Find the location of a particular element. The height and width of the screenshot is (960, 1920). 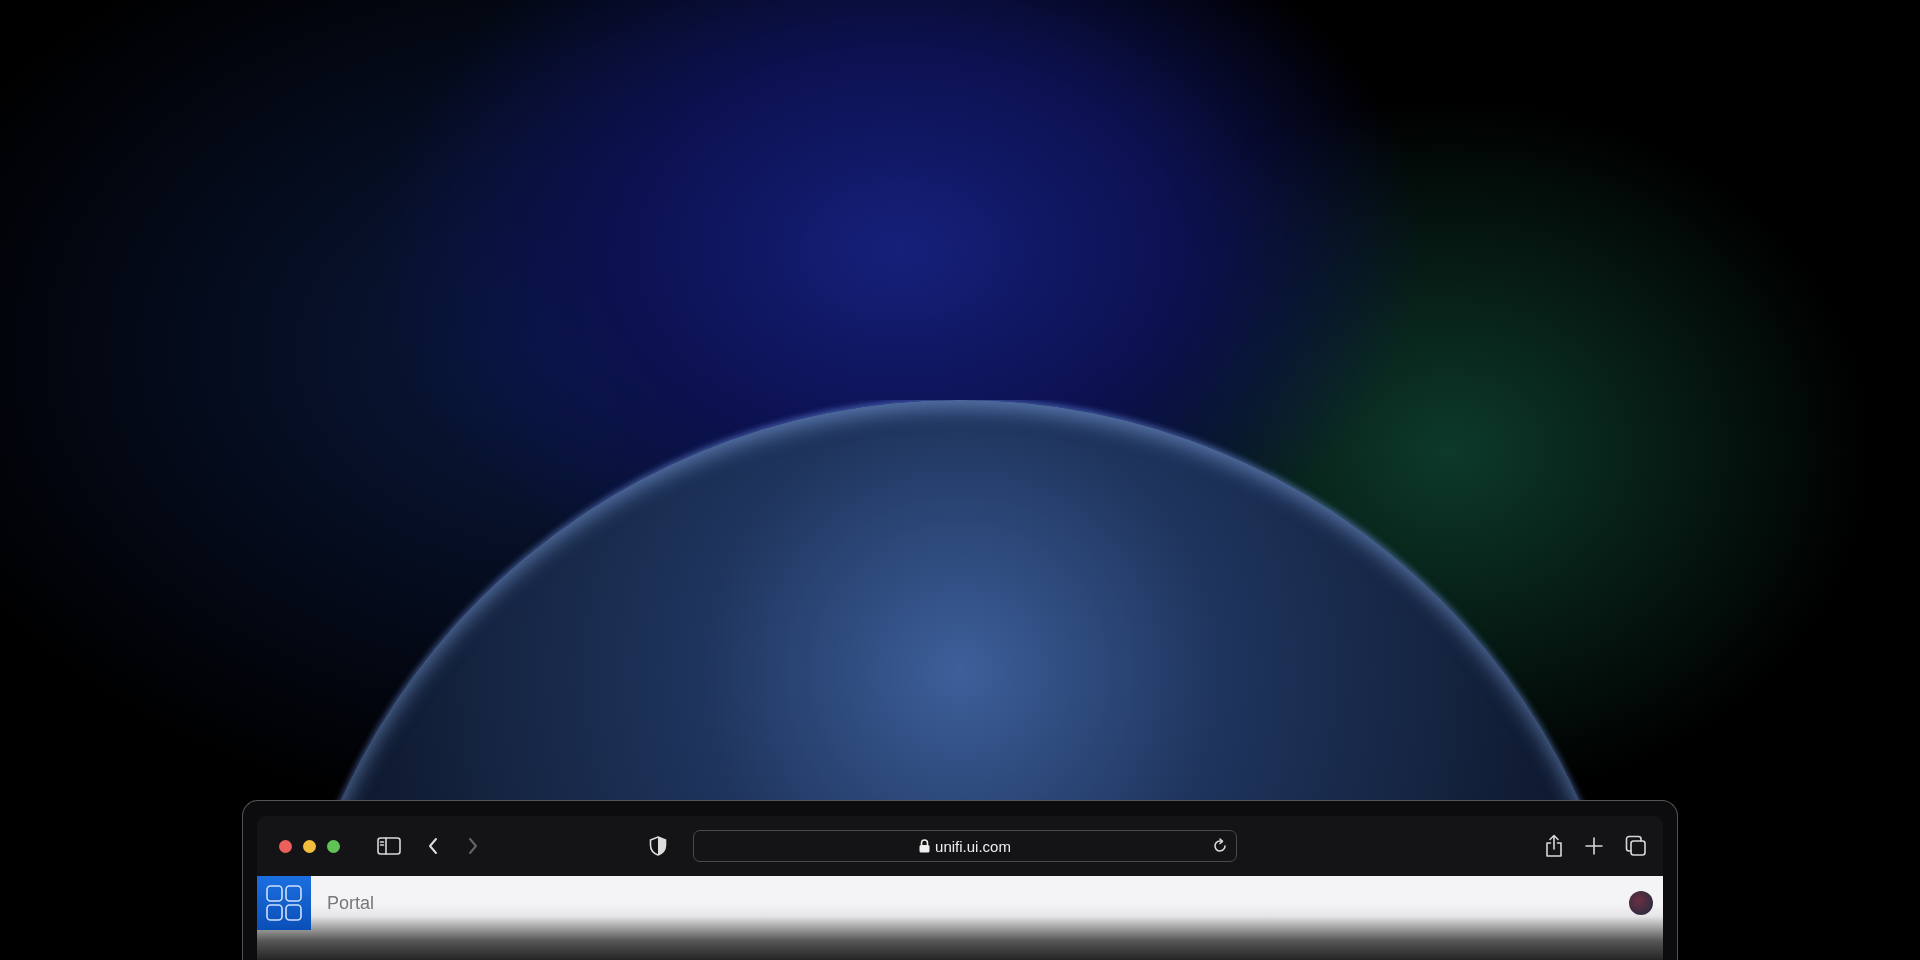

sidebar-icon is located at coordinates (389, 846).